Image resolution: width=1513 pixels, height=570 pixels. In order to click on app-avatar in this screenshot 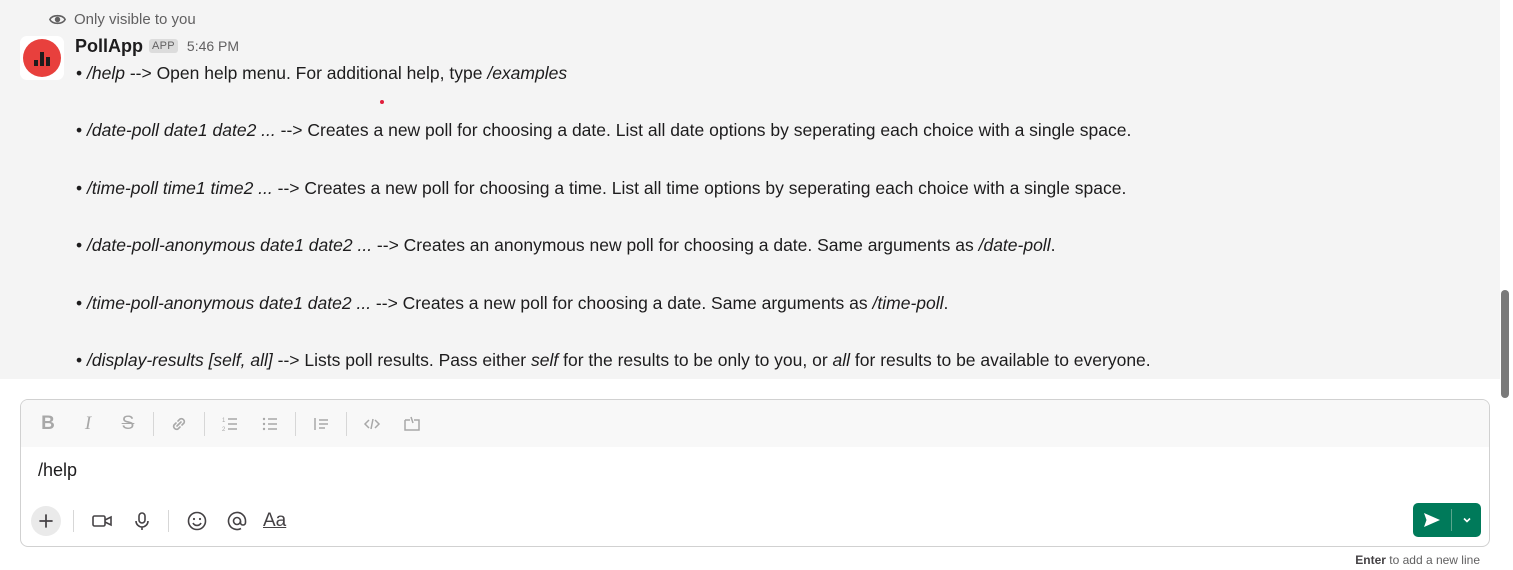, I will do `click(42, 58)`.